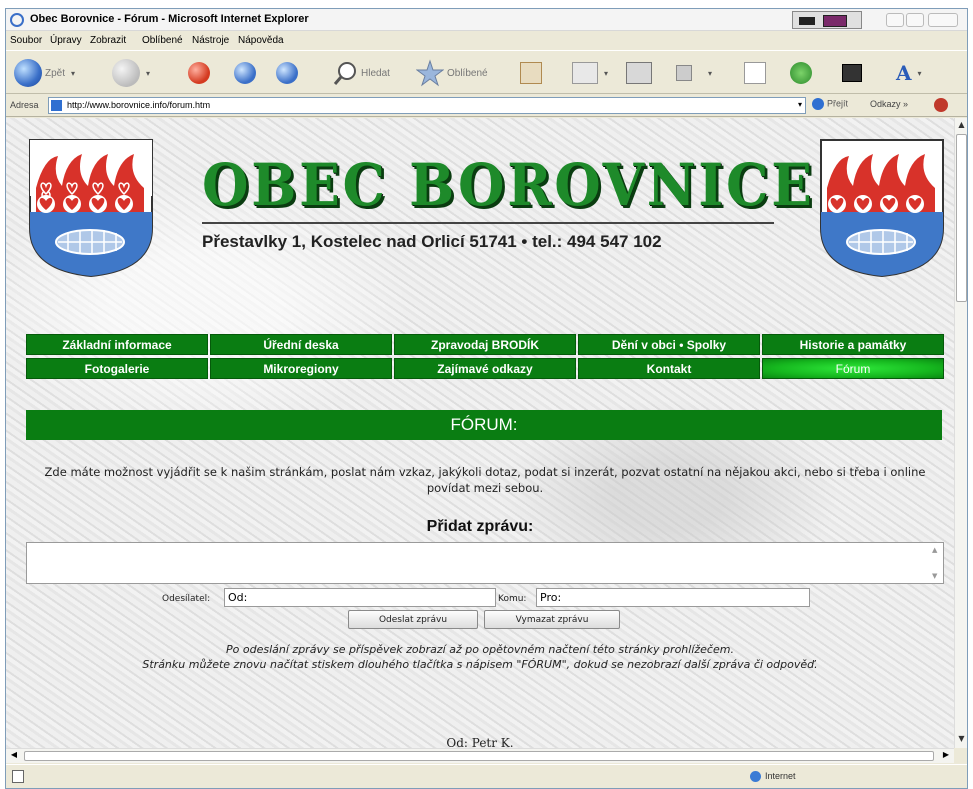 This screenshot has width=973, height=789. I want to click on stop-button, so click(199, 73).